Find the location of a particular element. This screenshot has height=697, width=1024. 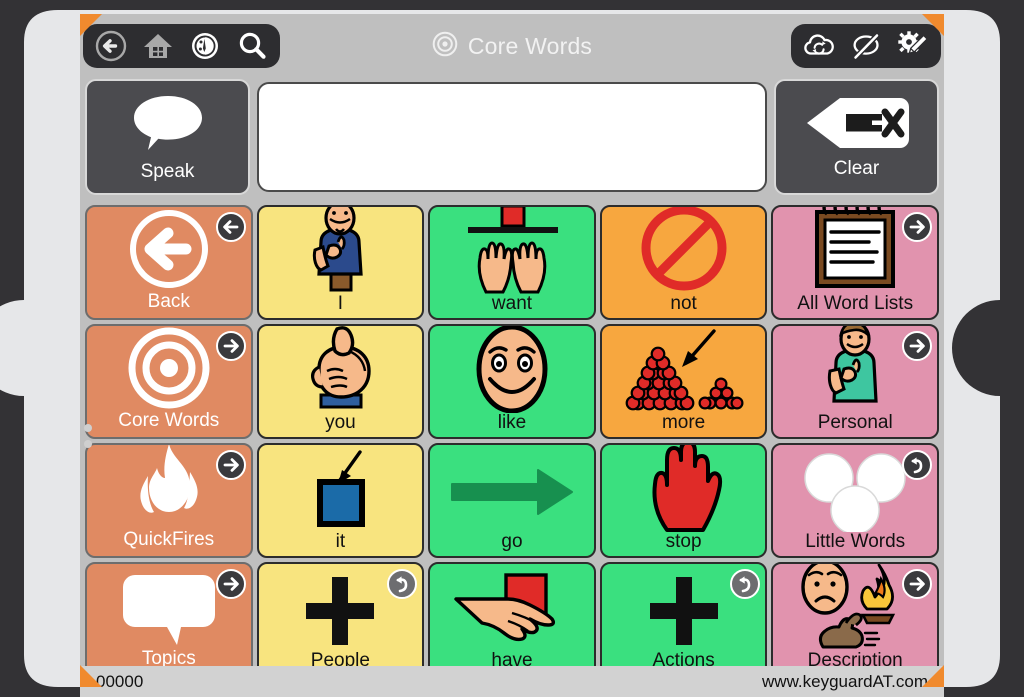

grid-cell-personal: Personal is located at coordinates (855, 381).